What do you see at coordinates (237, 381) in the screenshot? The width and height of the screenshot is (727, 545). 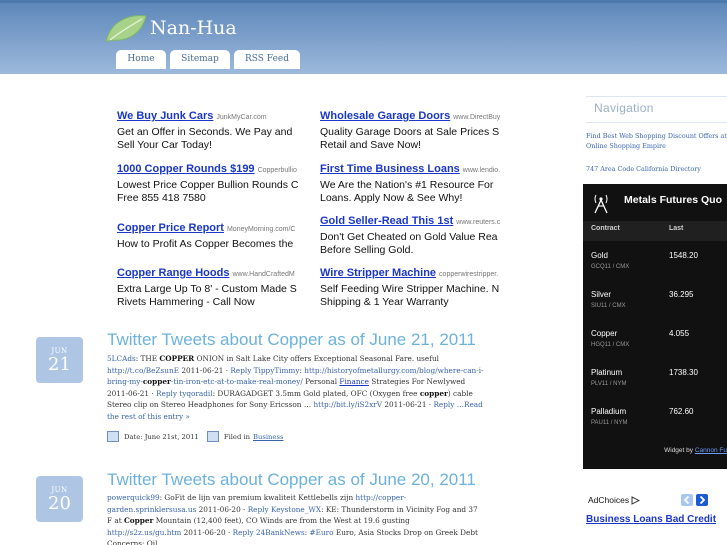 I see `inline-link: -tin-iron-etc-at-to-make-real-money/` at bounding box center [237, 381].